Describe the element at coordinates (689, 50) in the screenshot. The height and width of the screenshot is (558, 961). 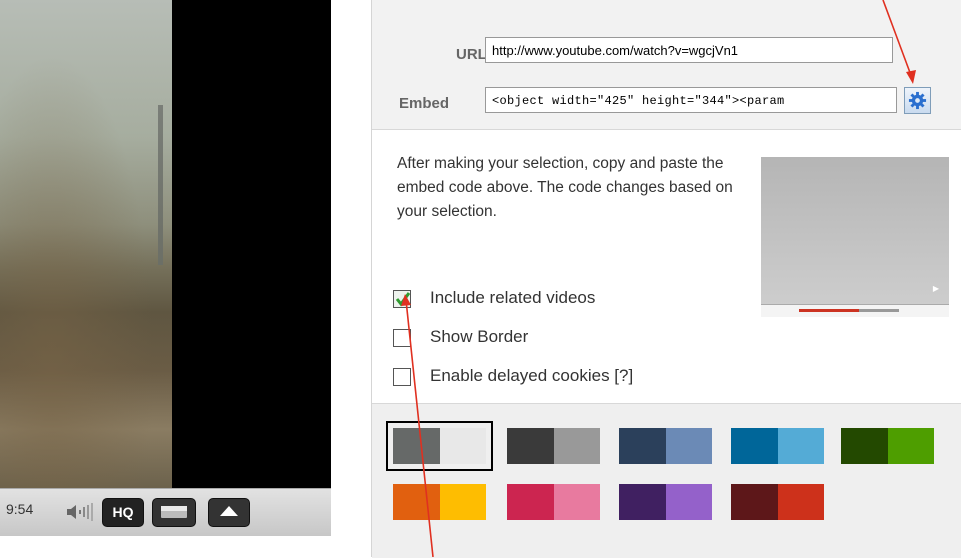
I see `url-field: http://www.youtube.com/watch?v=wgcjVn1` at that location.